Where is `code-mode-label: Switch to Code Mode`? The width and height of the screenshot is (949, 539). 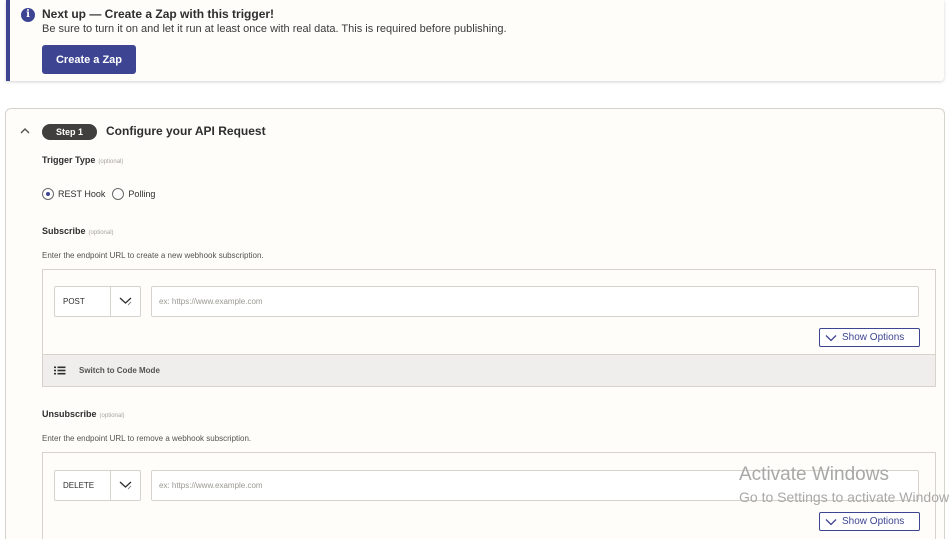
code-mode-label: Switch to Code Mode is located at coordinates (119, 370).